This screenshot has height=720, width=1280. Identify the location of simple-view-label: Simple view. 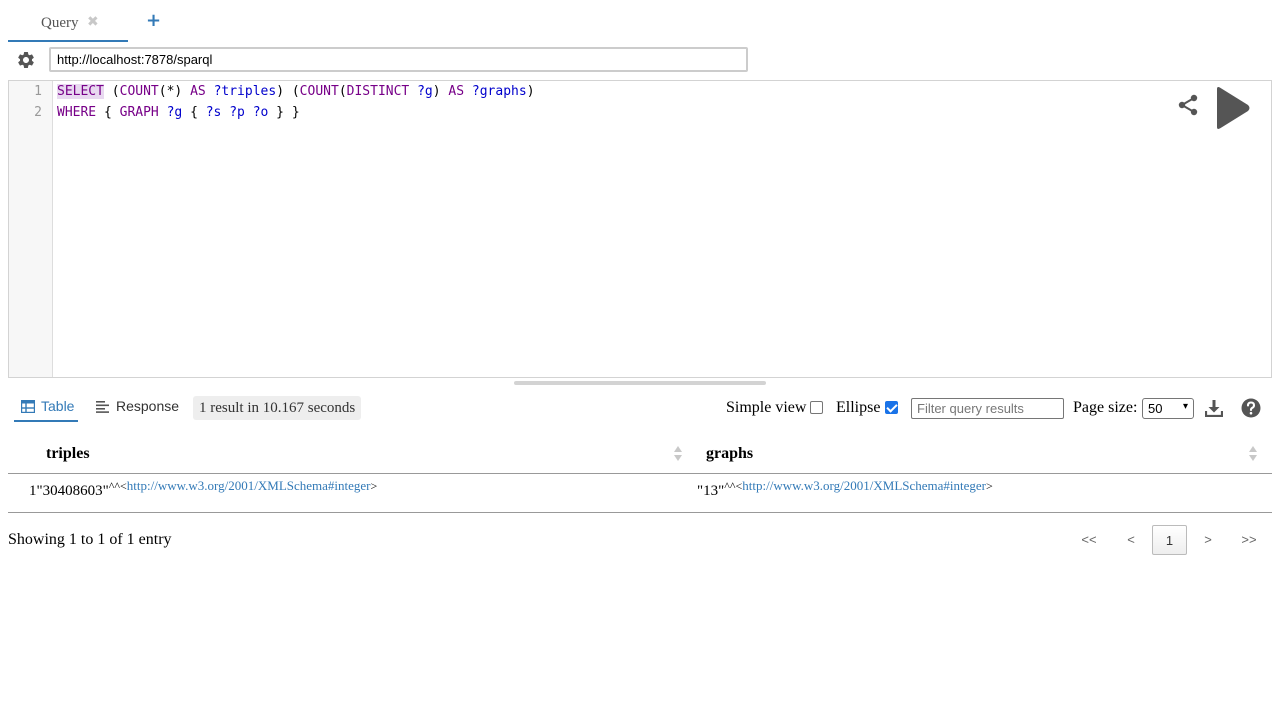
(766, 407).